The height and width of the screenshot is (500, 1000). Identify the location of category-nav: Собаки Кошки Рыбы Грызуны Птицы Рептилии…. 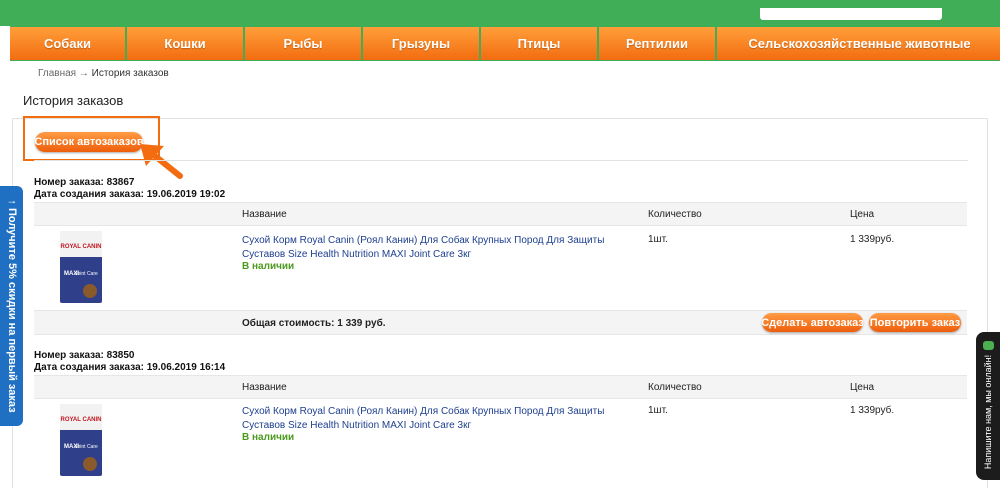
(505, 43).